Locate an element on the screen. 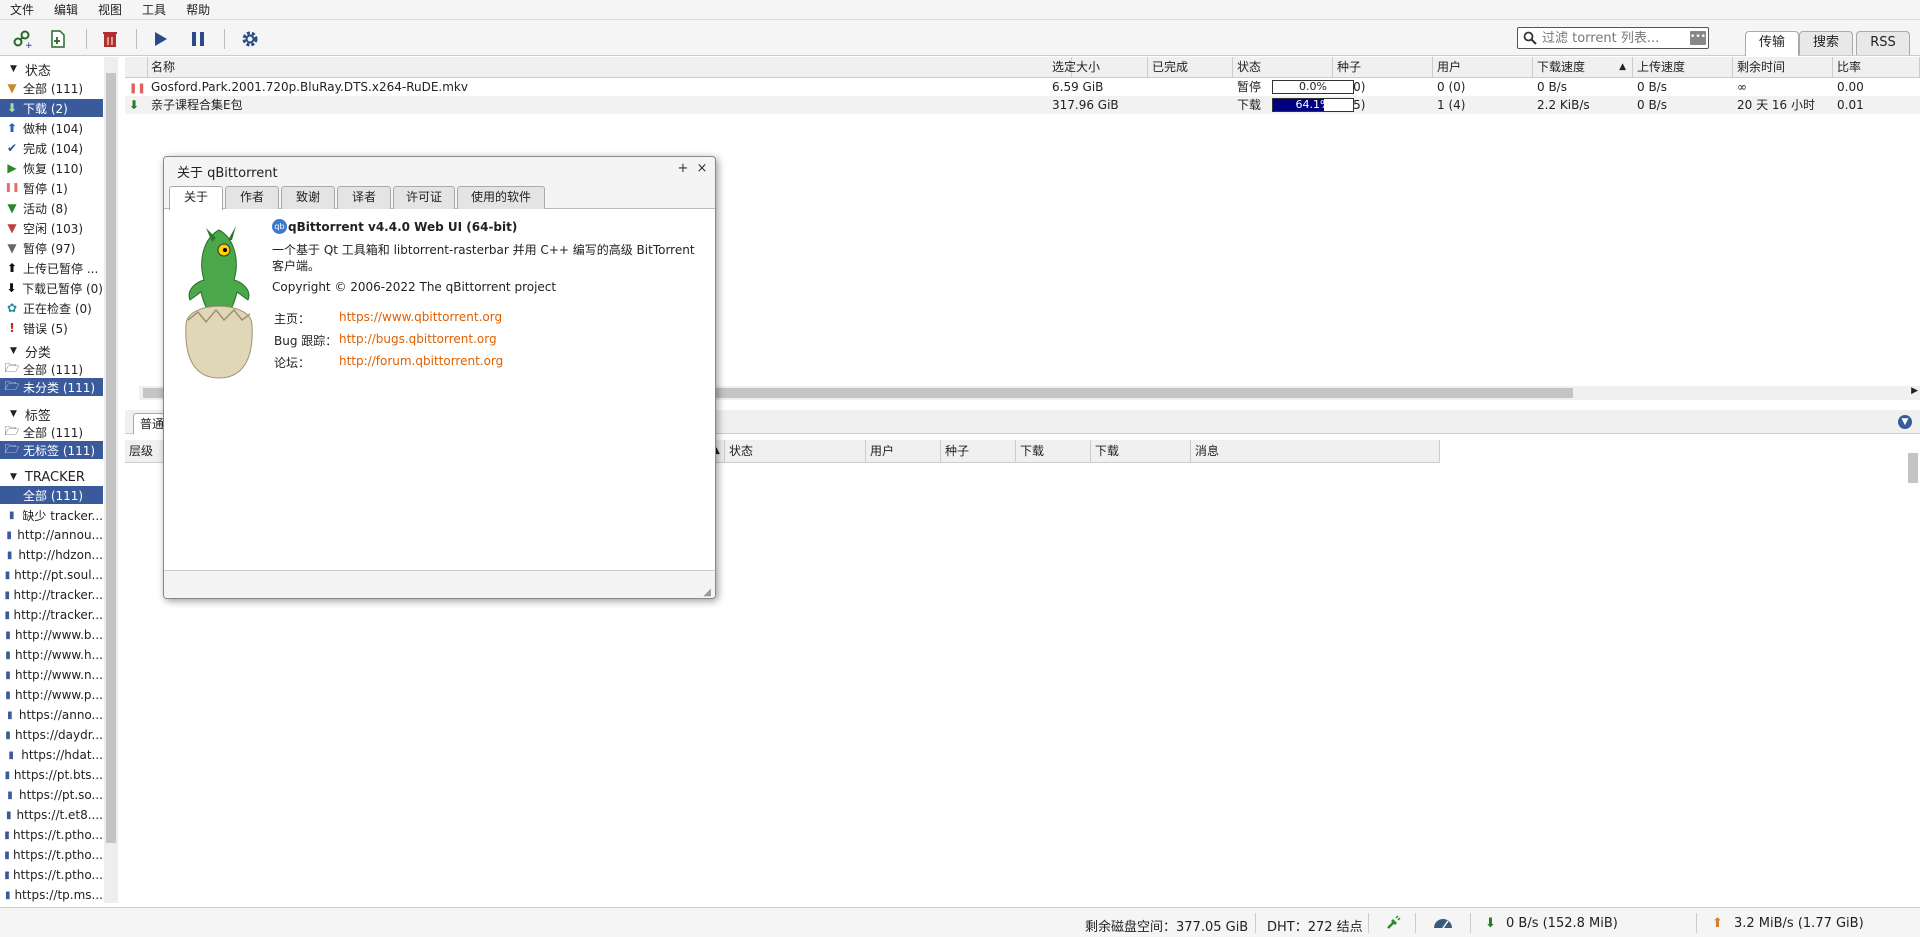  tab-license: 许可证 is located at coordinates (424, 197).